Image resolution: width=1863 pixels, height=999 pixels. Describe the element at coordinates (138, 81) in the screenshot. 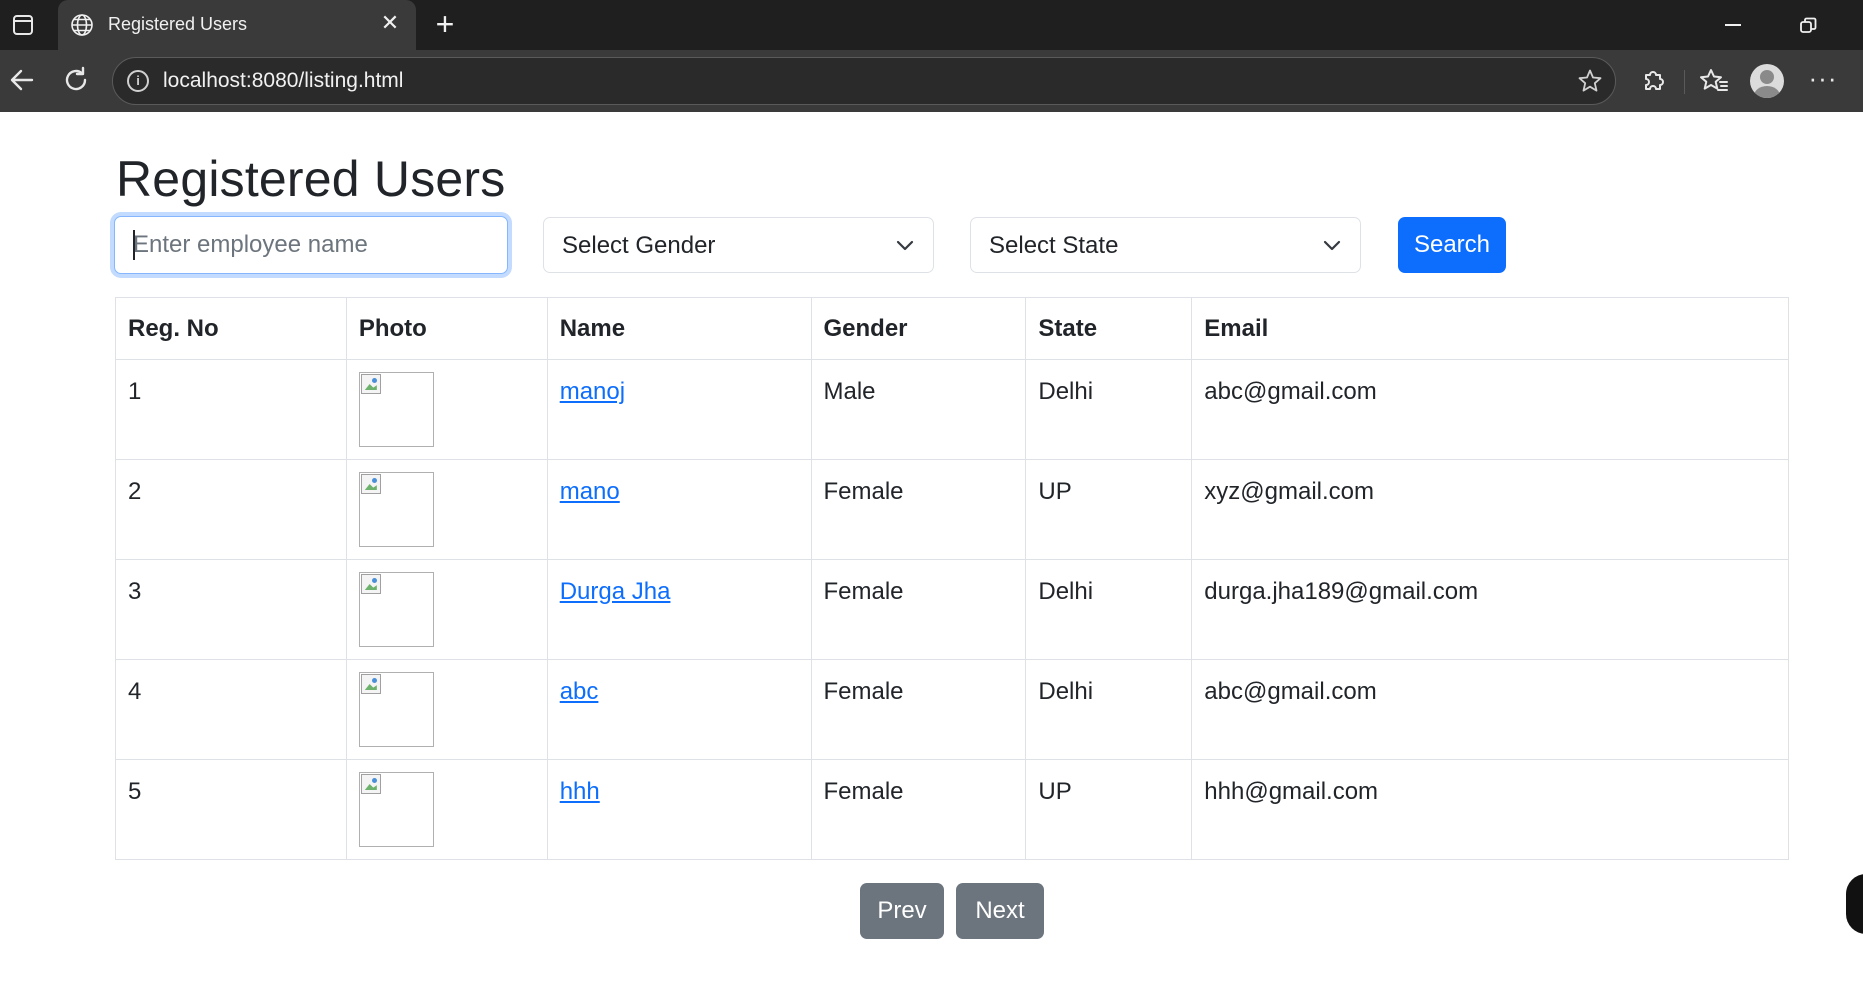

I see `info-icon: i` at that location.